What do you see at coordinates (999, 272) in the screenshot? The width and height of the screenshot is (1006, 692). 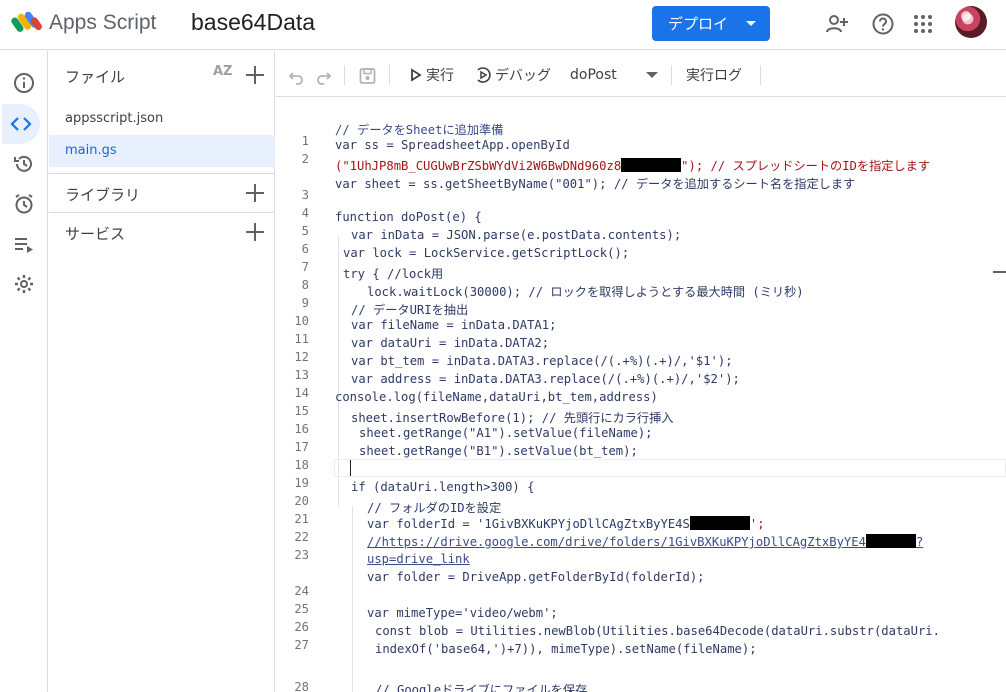 I see `scrollbar-marker` at bounding box center [999, 272].